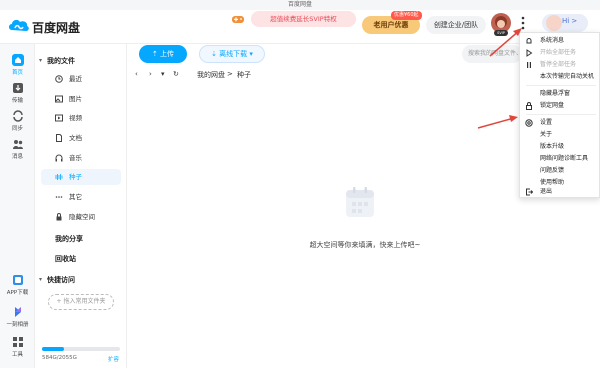 This screenshot has width=600, height=368. Describe the element at coordinates (163, 74) in the screenshot. I see `dropdown-icon: ▾` at that location.